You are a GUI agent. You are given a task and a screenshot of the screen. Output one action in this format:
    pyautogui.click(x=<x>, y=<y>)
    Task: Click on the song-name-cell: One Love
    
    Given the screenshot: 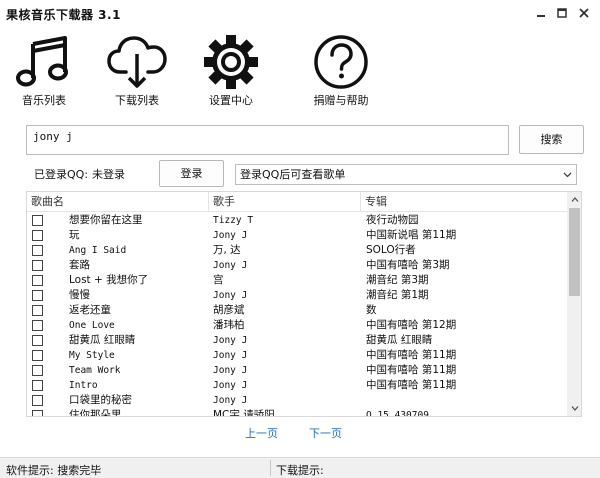 What is the action you would take?
    pyautogui.click(x=92, y=325)
    